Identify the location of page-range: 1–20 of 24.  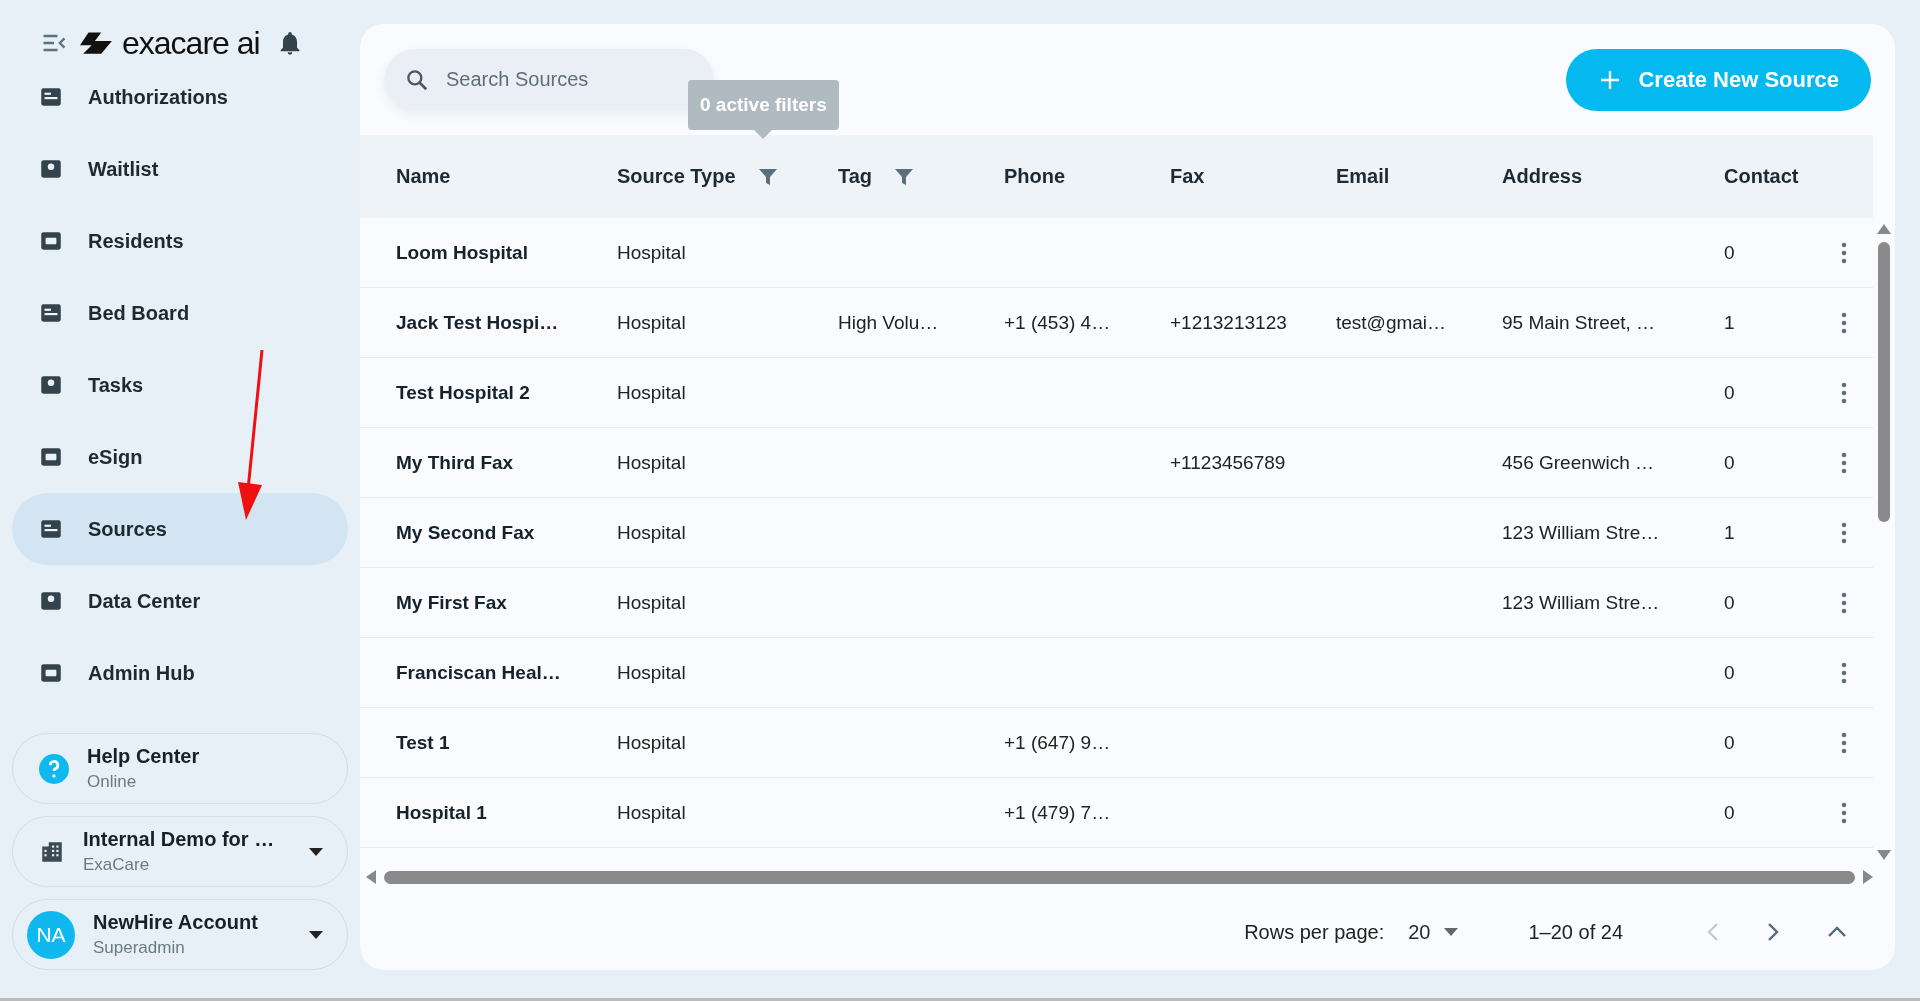
(1575, 932).